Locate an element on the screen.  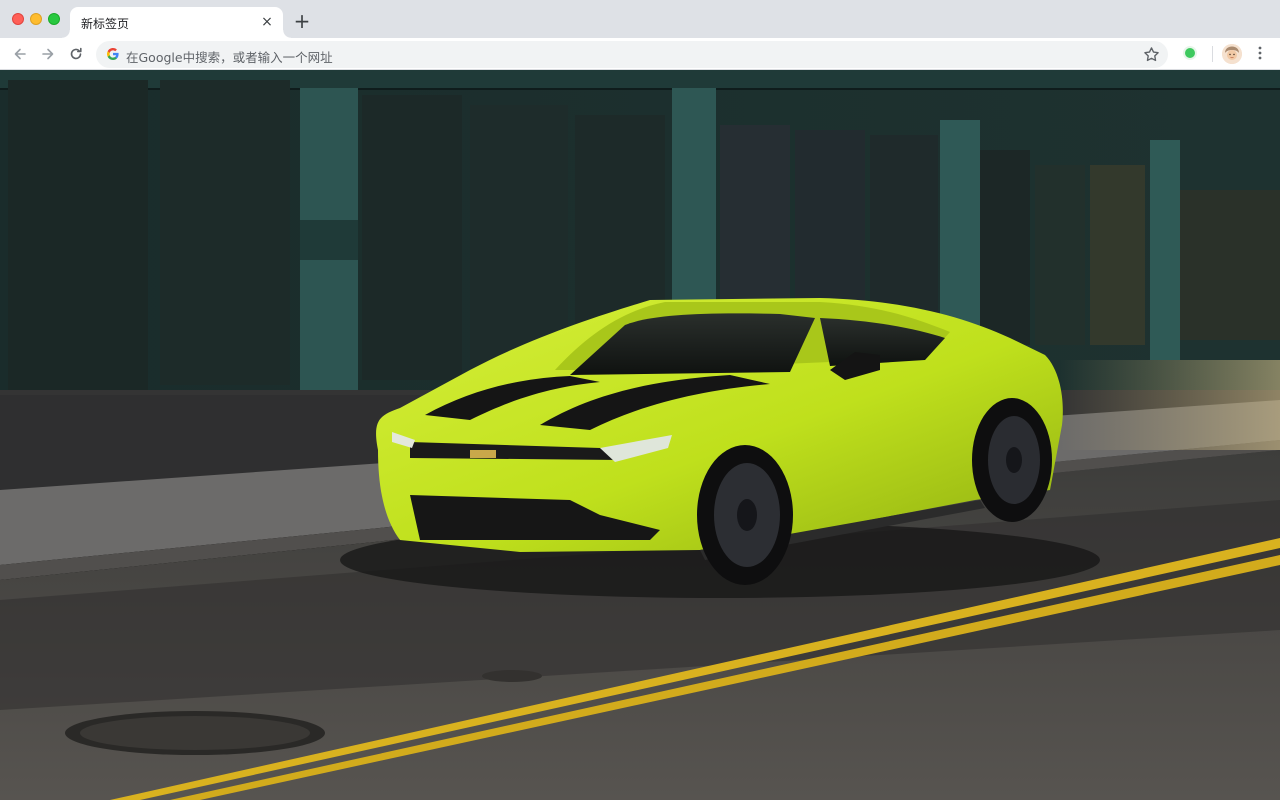
forward-button is located at coordinates (48, 54).